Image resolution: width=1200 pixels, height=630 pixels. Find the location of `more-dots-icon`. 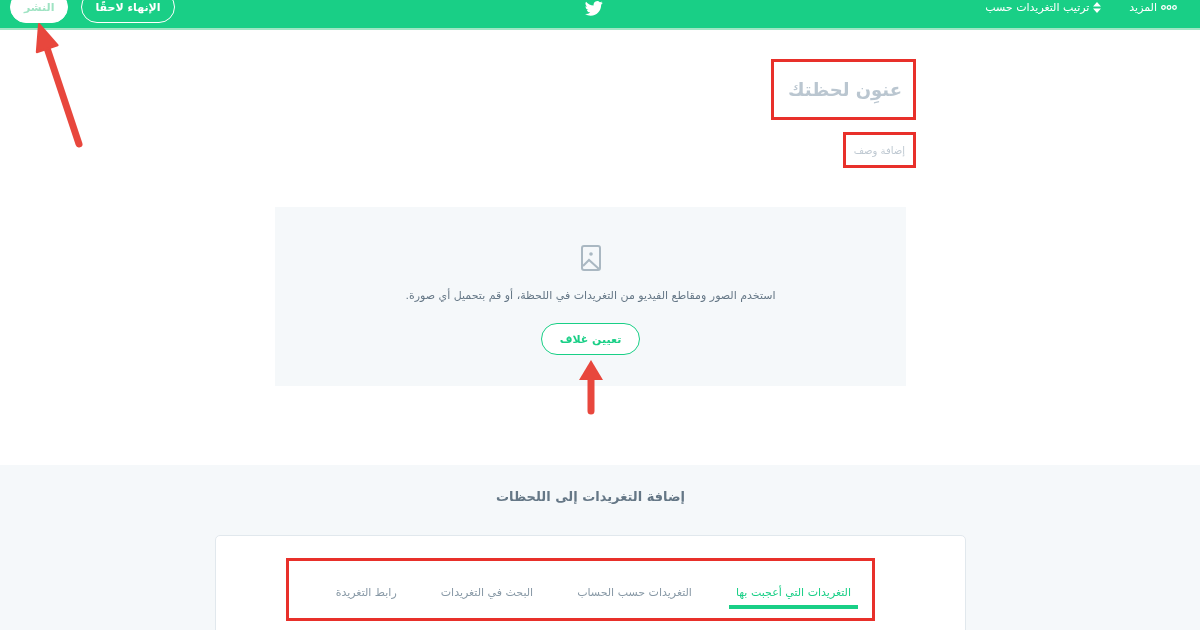

more-dots-icon is located at coordinates (1169, 7).